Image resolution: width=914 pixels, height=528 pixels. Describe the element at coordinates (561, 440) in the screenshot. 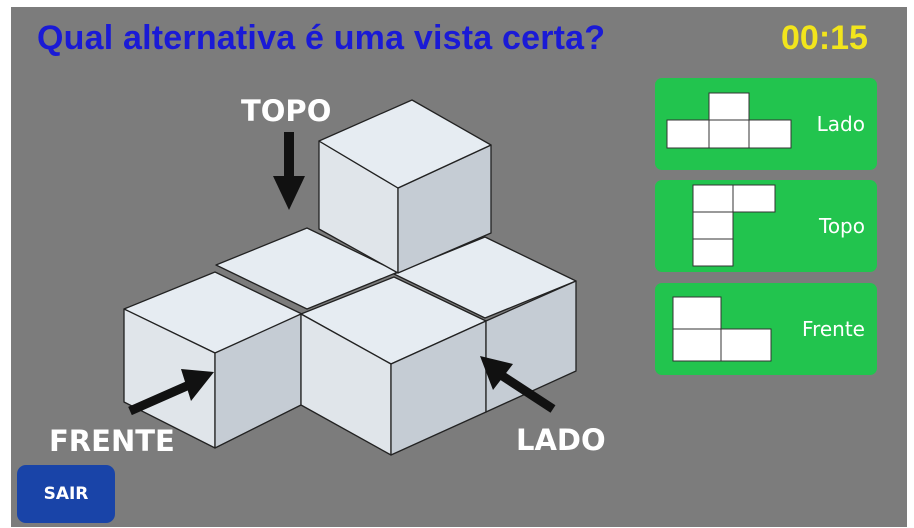

I see `side-label: LADO` at that location.